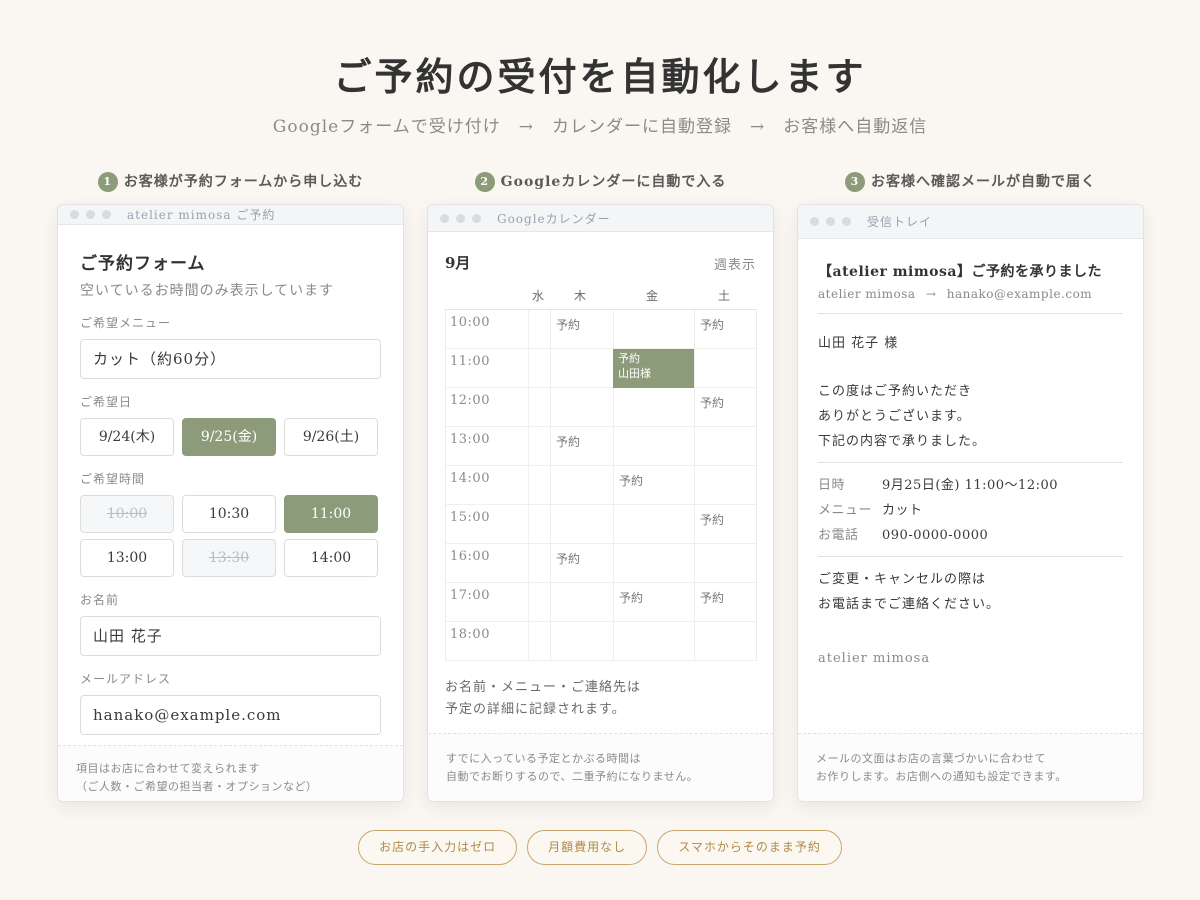 This screenshot has height=900, width=1200. I want to click on step-label: お客様が予約フォームから申し込む, so click(243, 182).